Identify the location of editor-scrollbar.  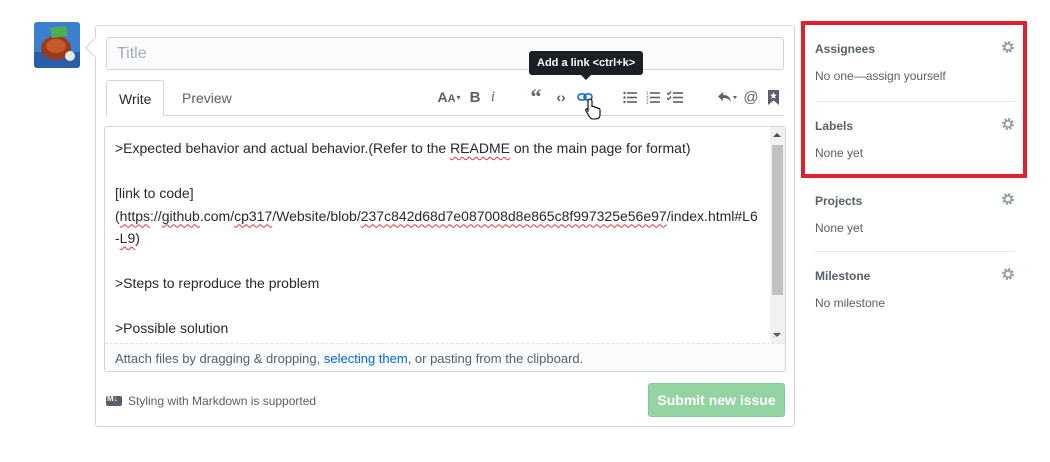
(777, 235).